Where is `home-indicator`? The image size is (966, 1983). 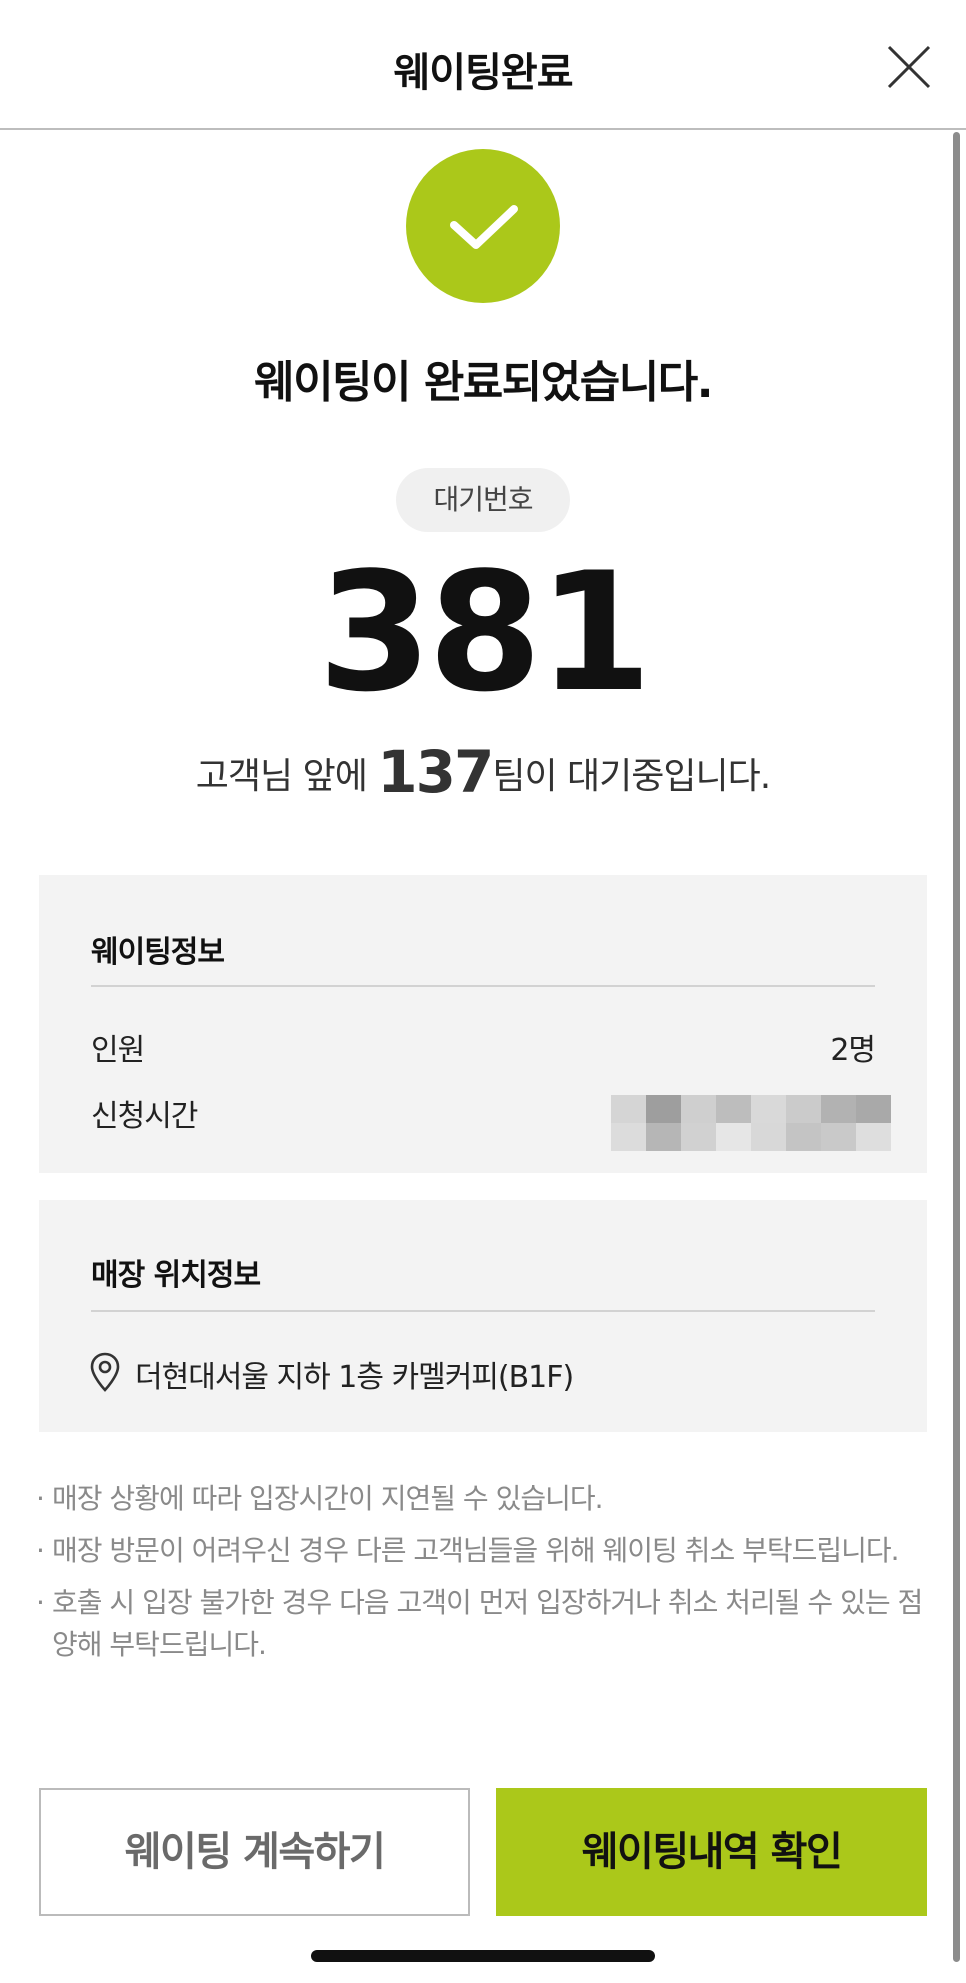 home-indicator is located at coordinates (483, 1956).